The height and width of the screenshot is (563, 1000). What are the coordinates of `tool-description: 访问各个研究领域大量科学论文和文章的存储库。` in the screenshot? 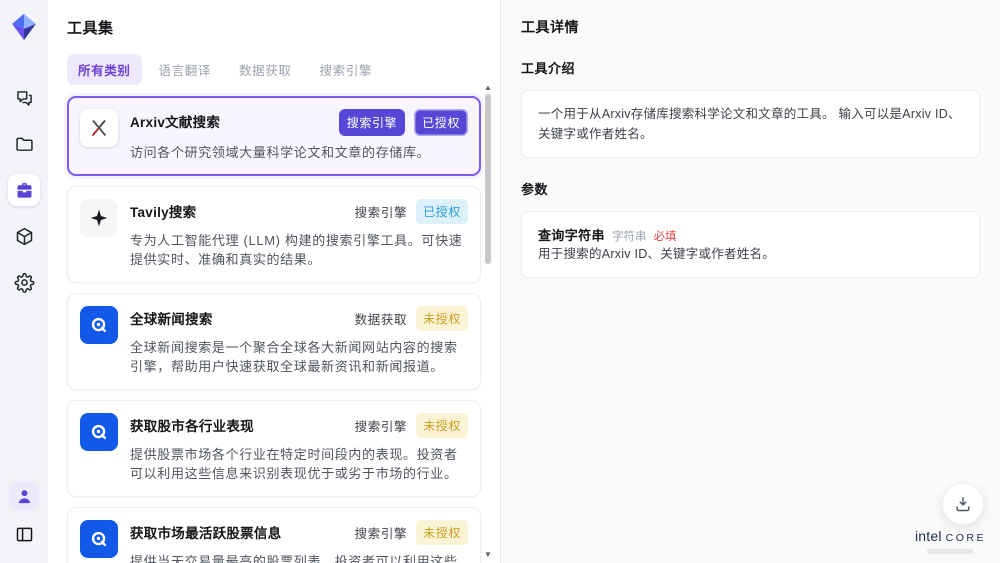 It's located at (280, 152).